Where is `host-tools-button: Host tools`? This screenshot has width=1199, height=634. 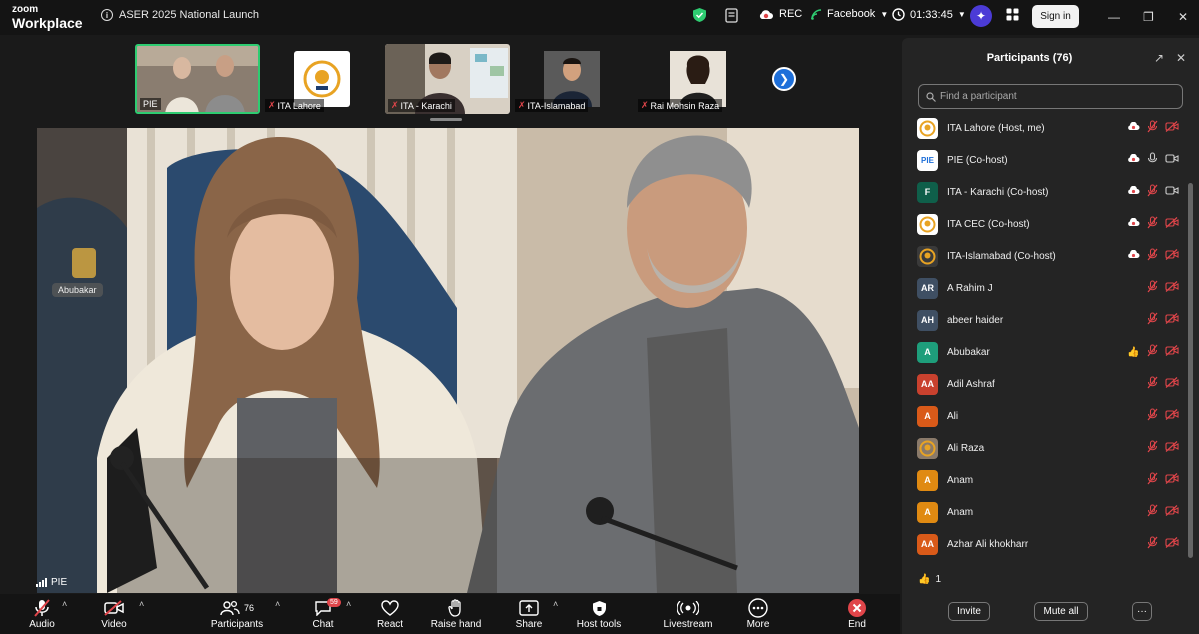
host-tools-button: Host tools is located at coordinates (599, 613).